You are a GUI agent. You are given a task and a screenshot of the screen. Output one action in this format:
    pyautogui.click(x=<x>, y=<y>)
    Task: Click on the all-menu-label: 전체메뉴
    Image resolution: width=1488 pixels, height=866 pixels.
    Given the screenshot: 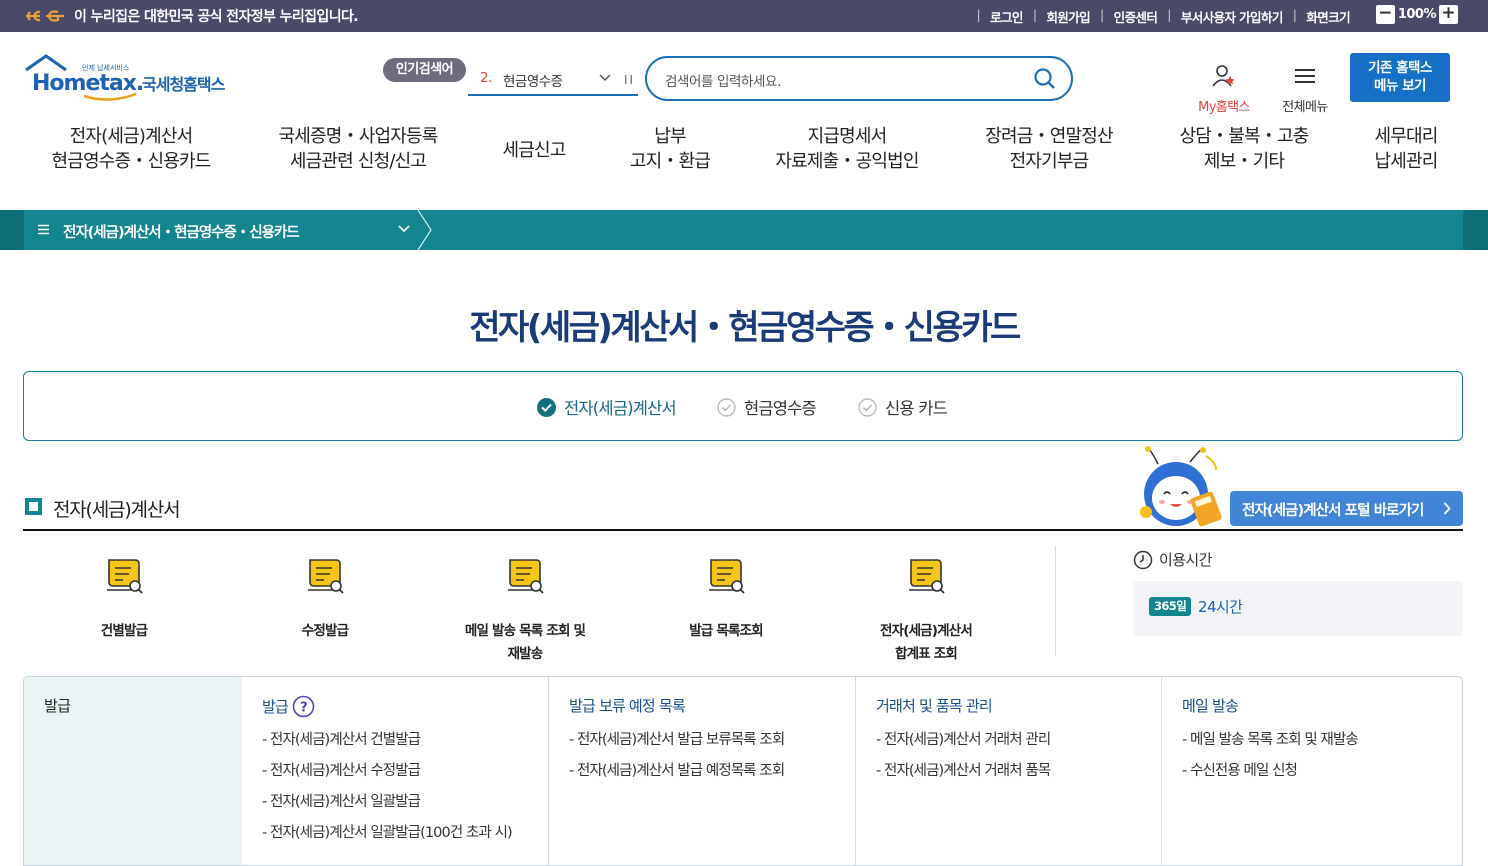 What is the action you would take?
    pyautogui.click(x=1305, y=107)
    